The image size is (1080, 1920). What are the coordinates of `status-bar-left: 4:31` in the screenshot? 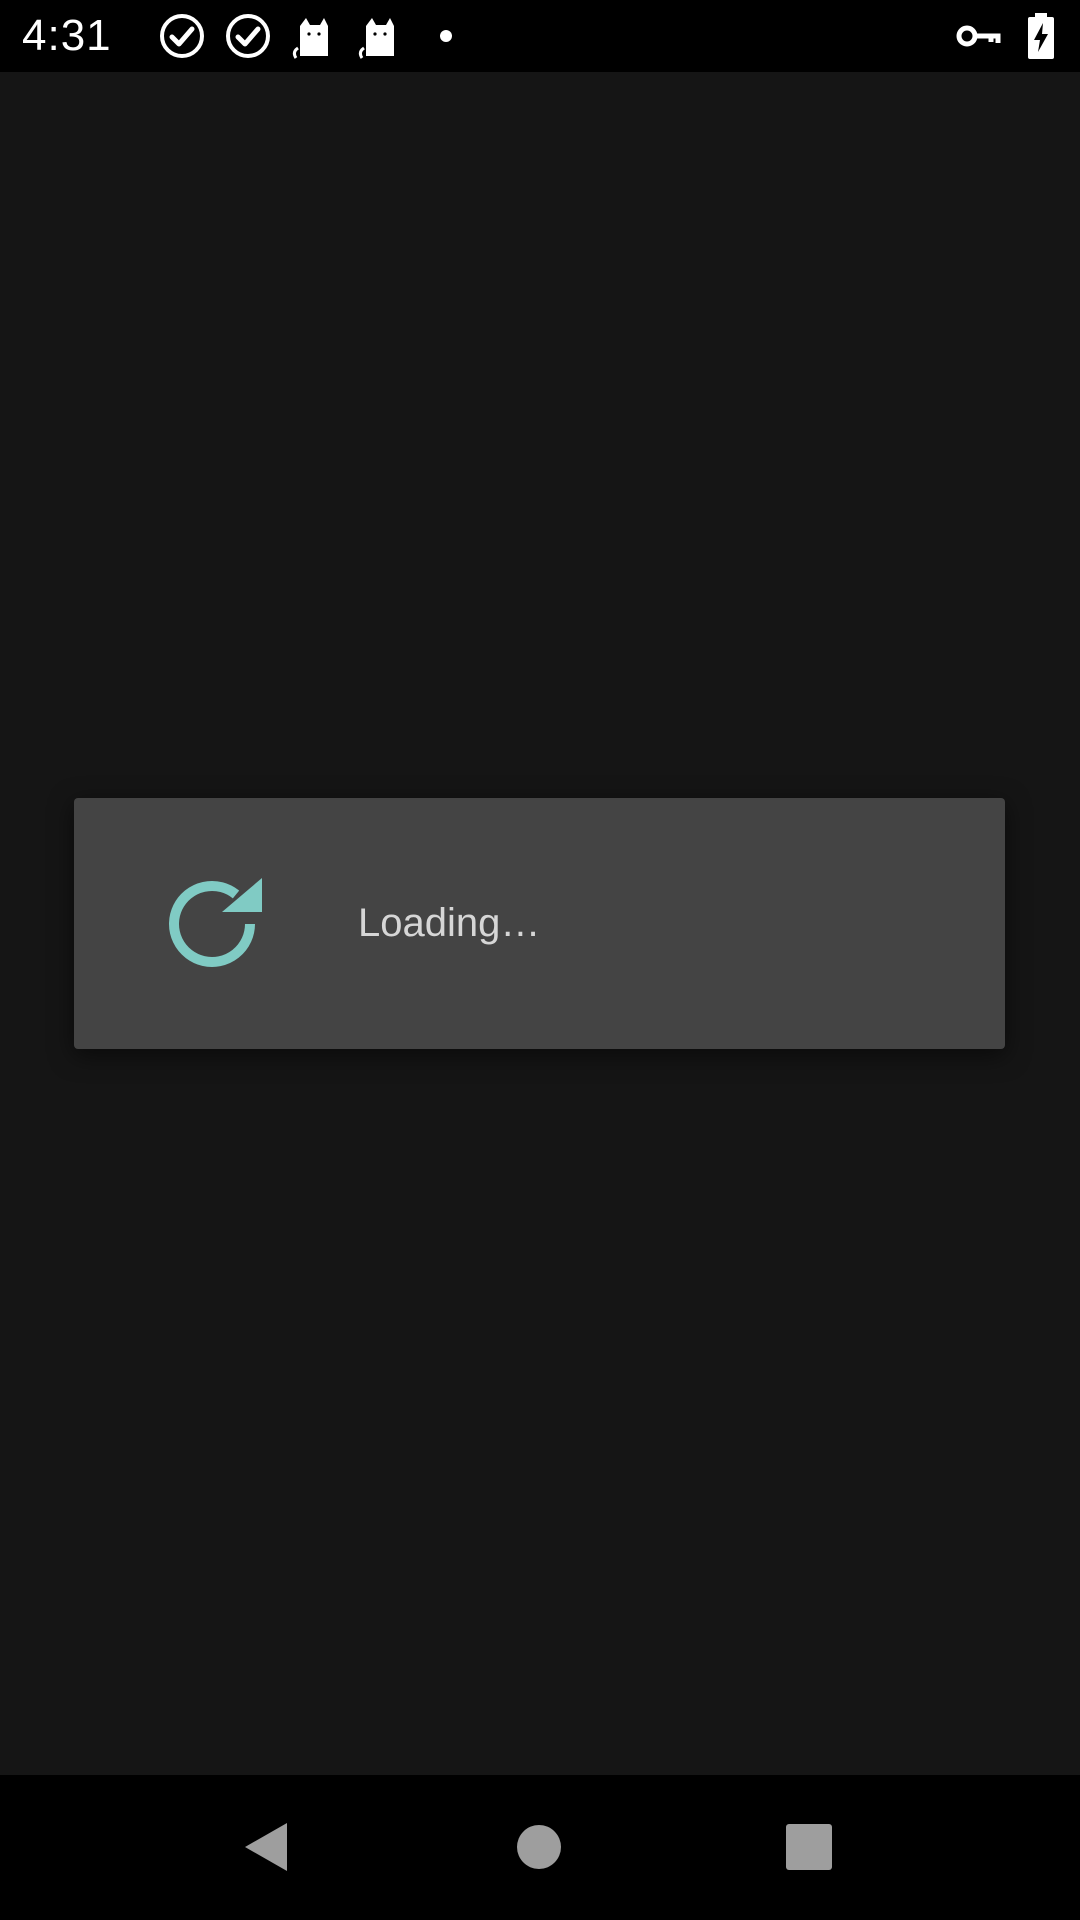 It's located at (239, 36).